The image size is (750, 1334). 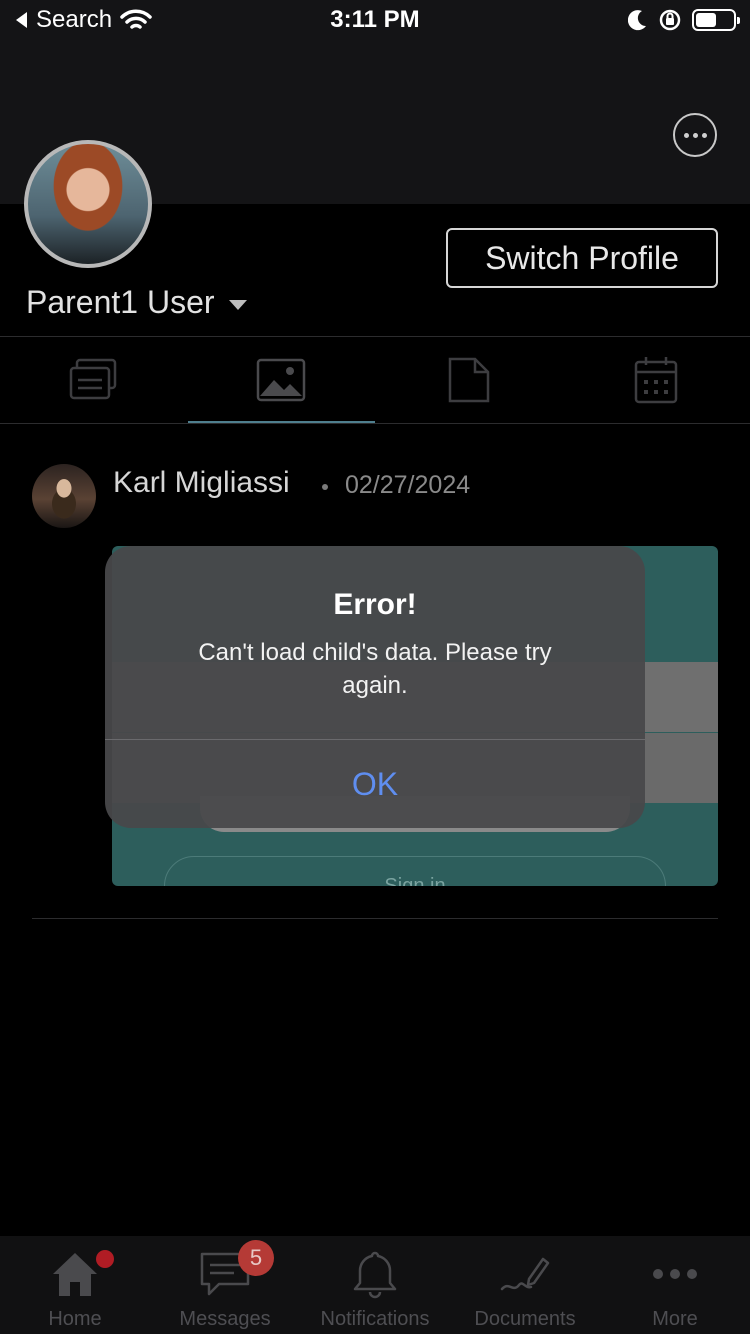 I want to click on profile-avatar, so click(x=88, y=204).